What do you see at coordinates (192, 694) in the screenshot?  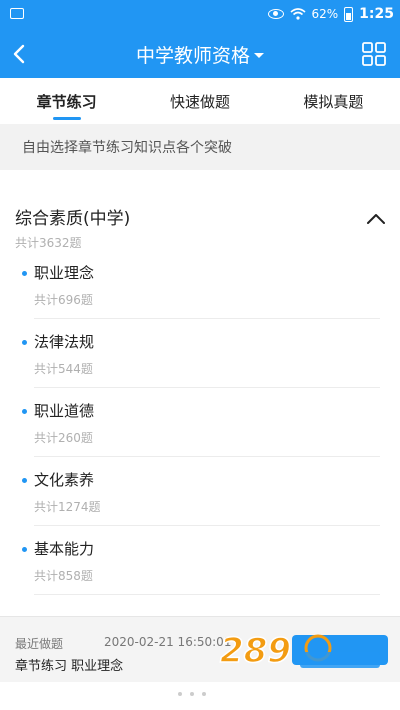 I see `page-indicator` at bounding box center [192, 694].